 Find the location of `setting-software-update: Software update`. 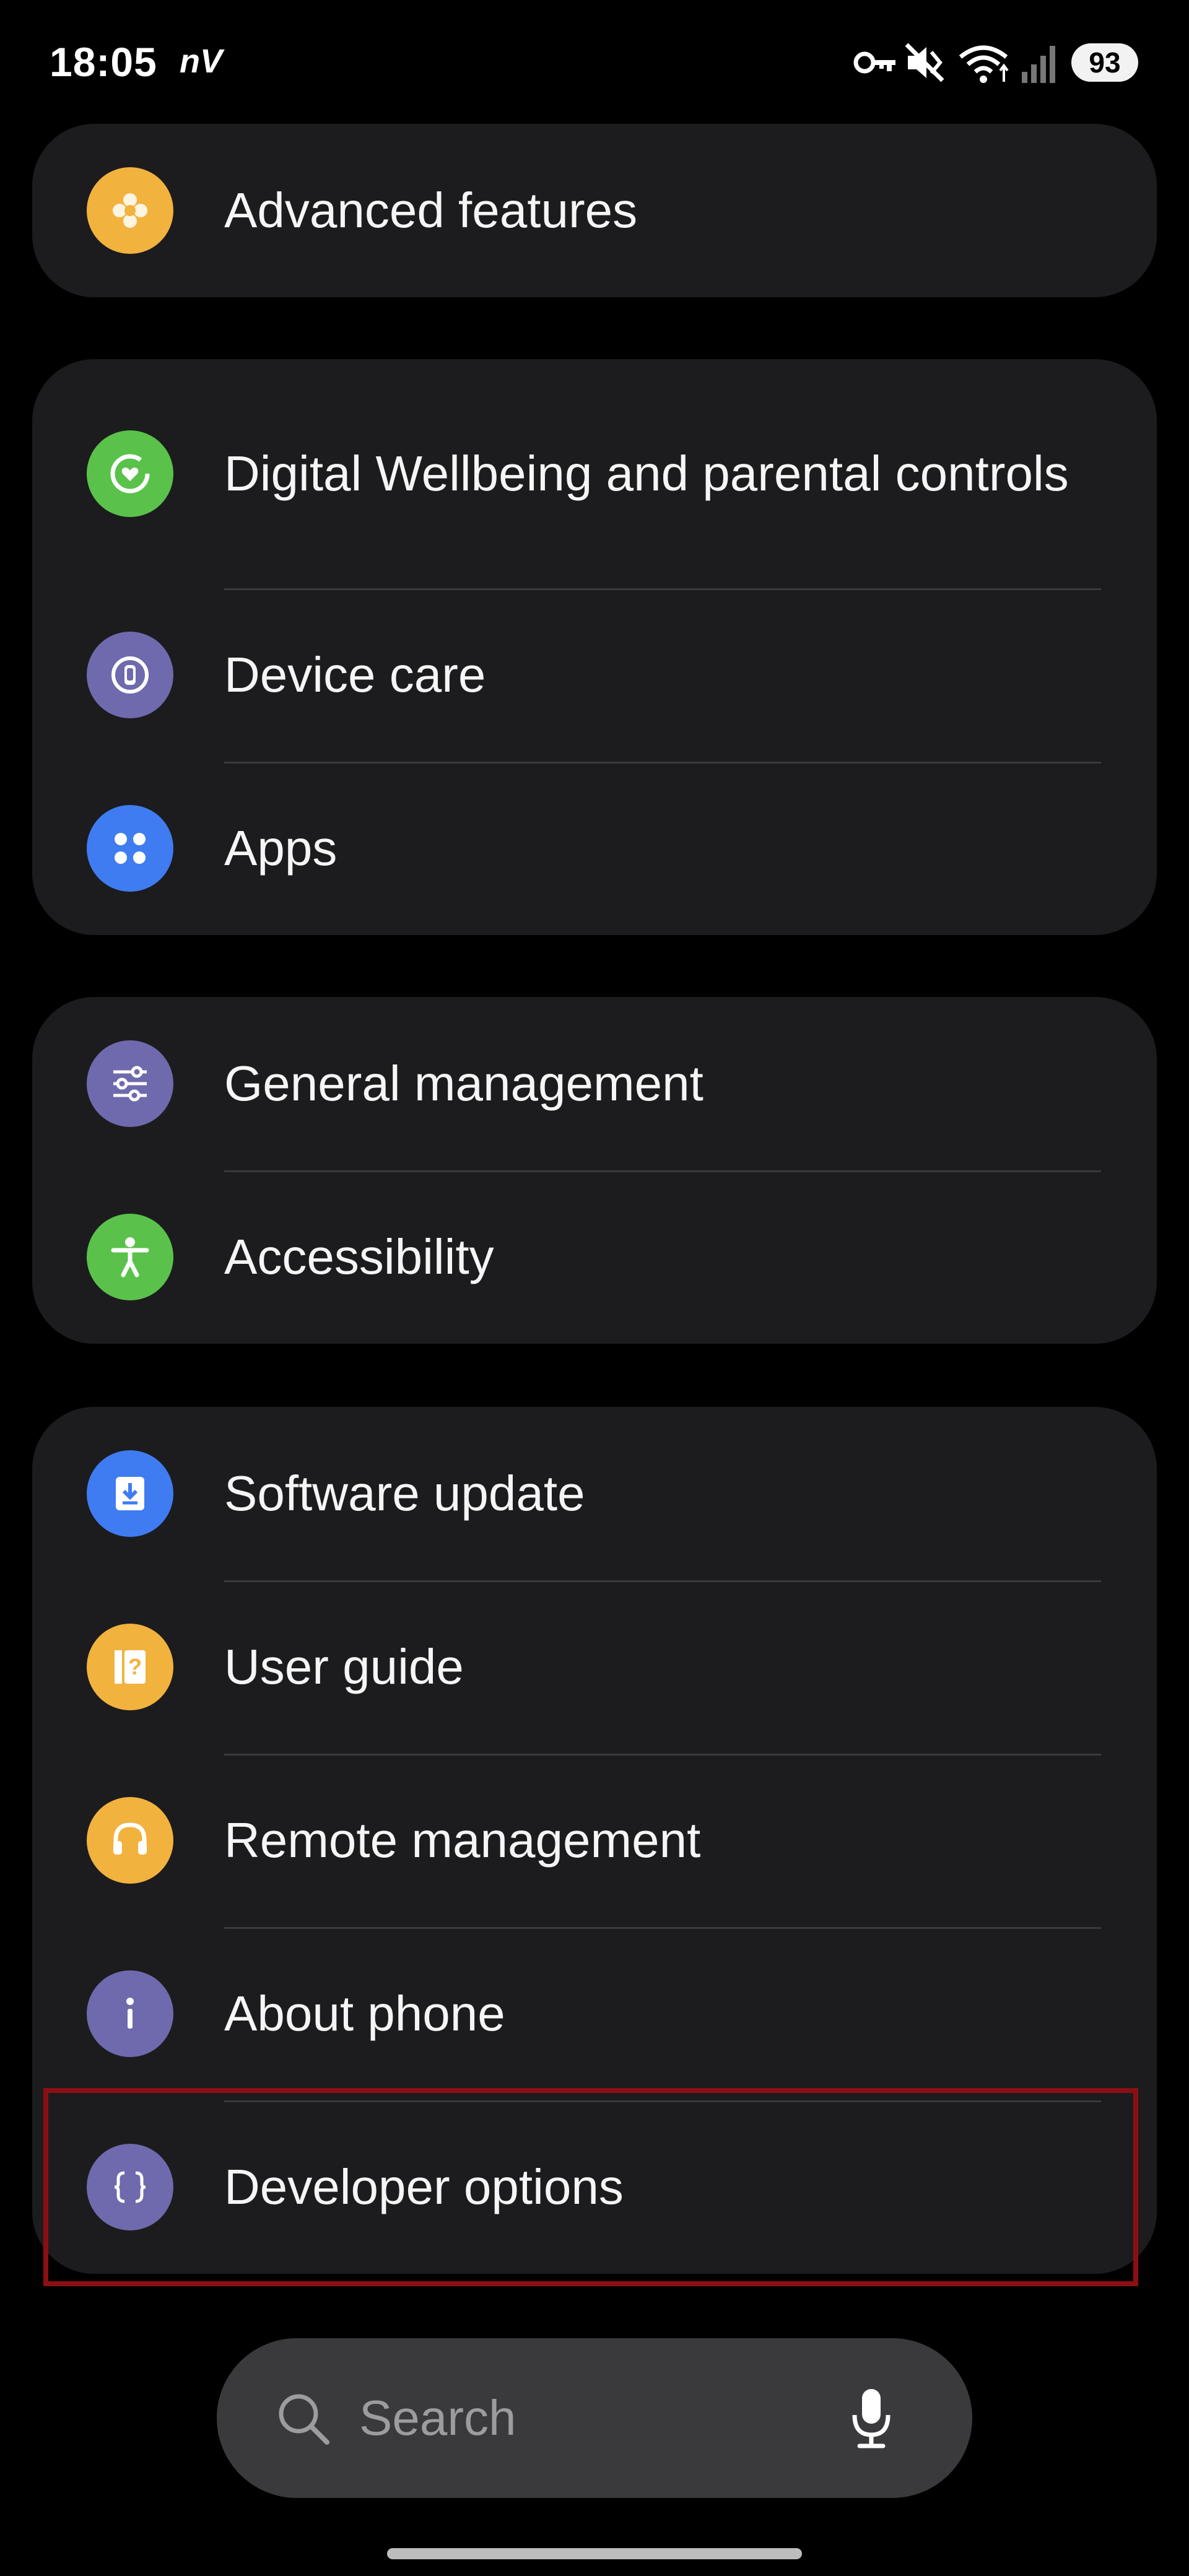

setting-software-update: Software update is located at coordinates (594, 1493).